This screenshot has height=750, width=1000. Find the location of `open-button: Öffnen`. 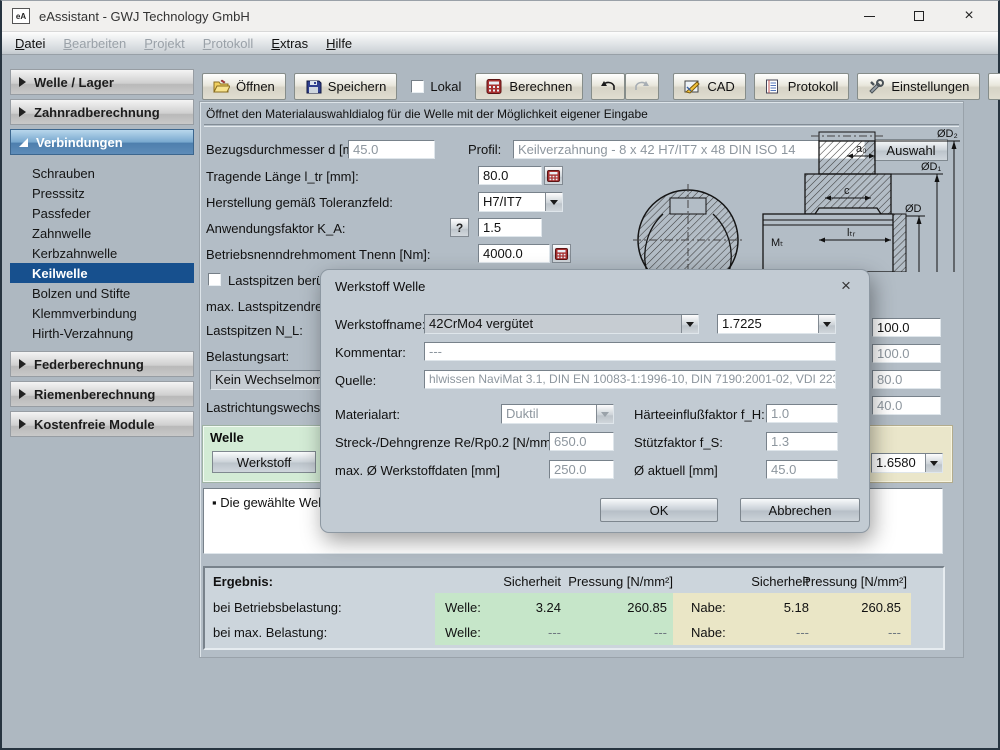

open-button: Öffnen is located at coordinates (244, 86).